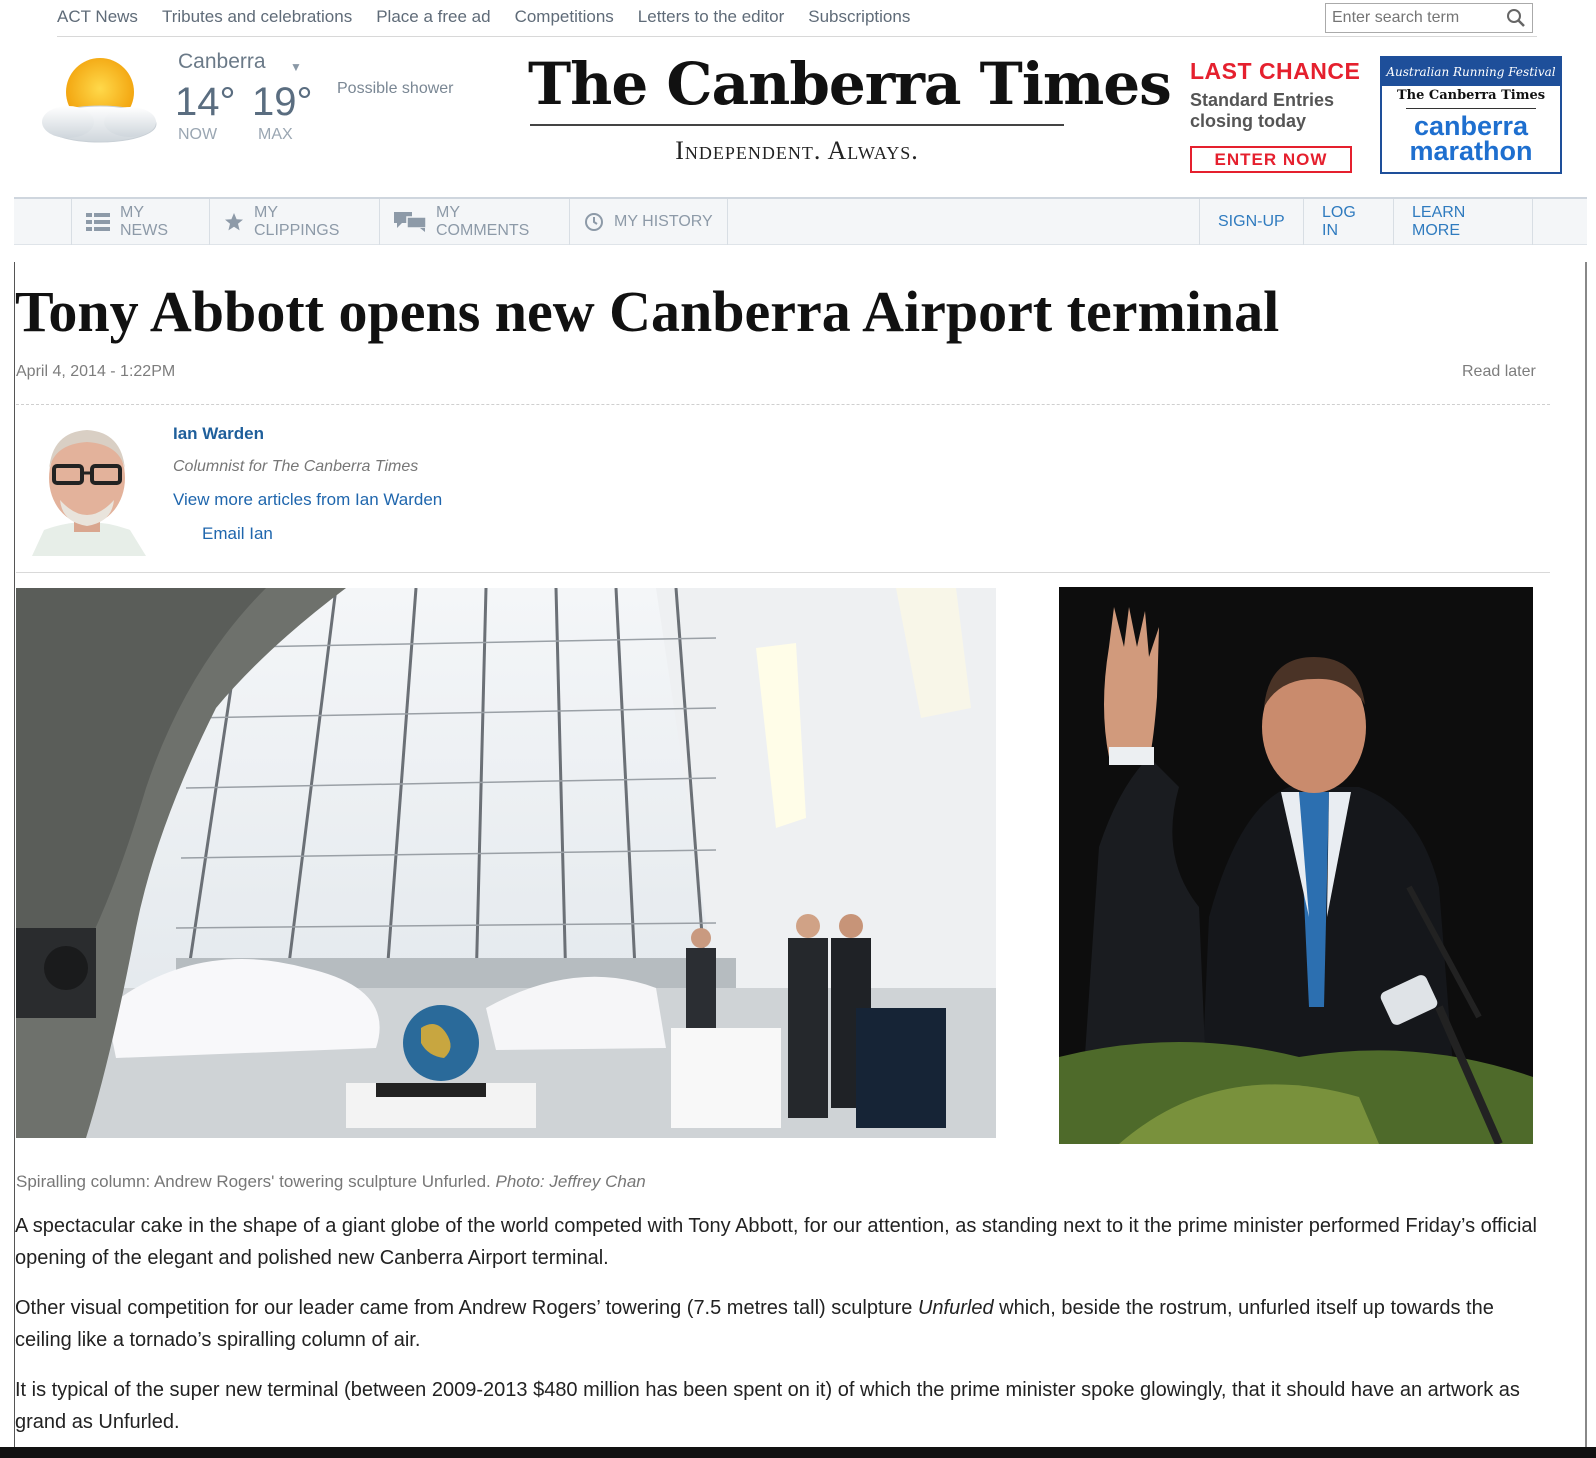 The image size is (1596, 1458). What do you see at coordinates (296, 67) in the screenshot?
I see `chevron-down-icon: ▼` at bounding box center [296, 67].